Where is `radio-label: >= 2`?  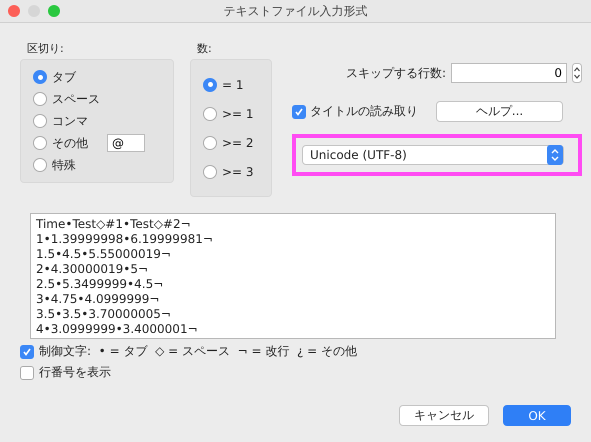 radio-label: >= 2 is located at coordinates (238, 143).